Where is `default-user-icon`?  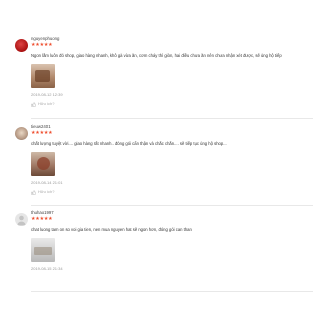 default-user-icon is located at coordinates (21, 220).